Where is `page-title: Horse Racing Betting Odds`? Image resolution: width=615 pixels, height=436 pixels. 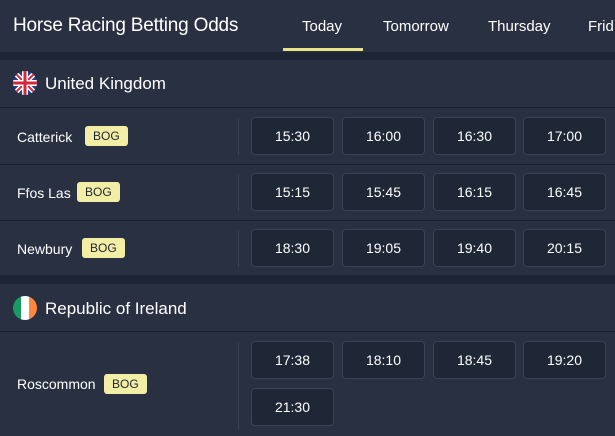
page-title: Horse Racing Betting Odds is located at coordinates (126, 25).